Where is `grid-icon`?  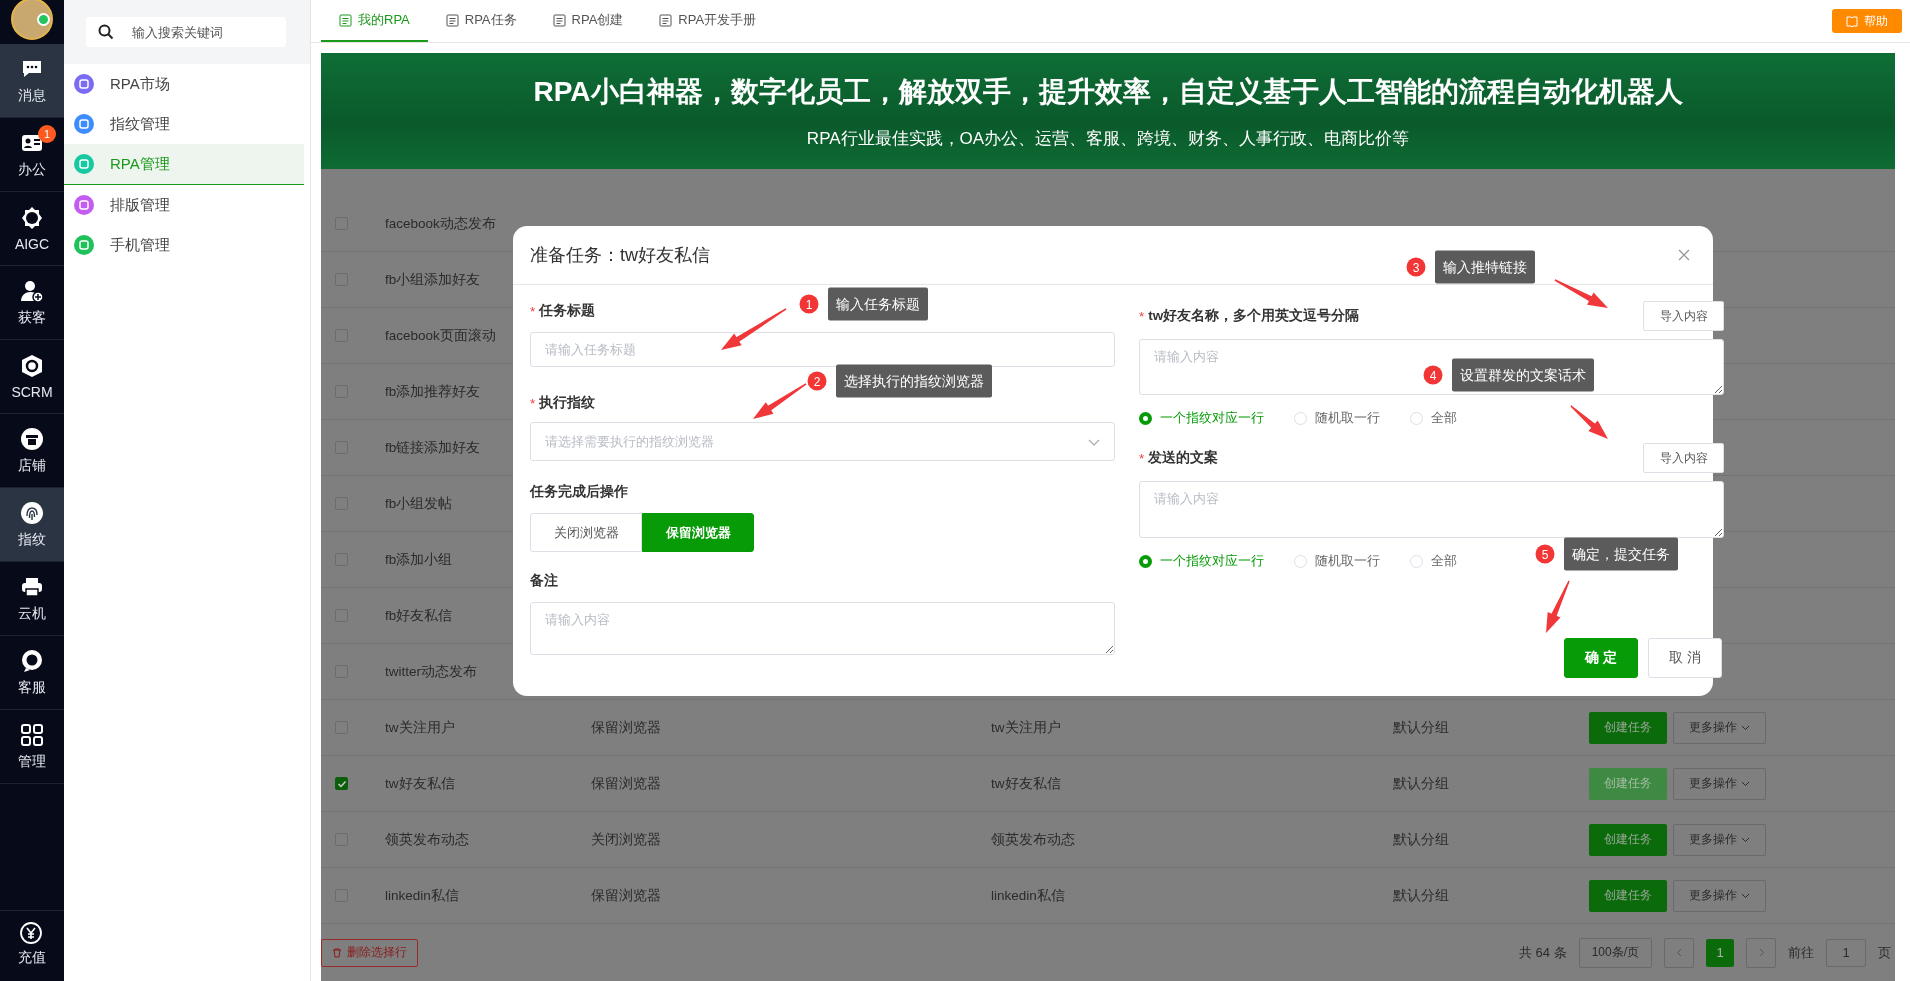 grid-icon is located at coordinates (32, 734).